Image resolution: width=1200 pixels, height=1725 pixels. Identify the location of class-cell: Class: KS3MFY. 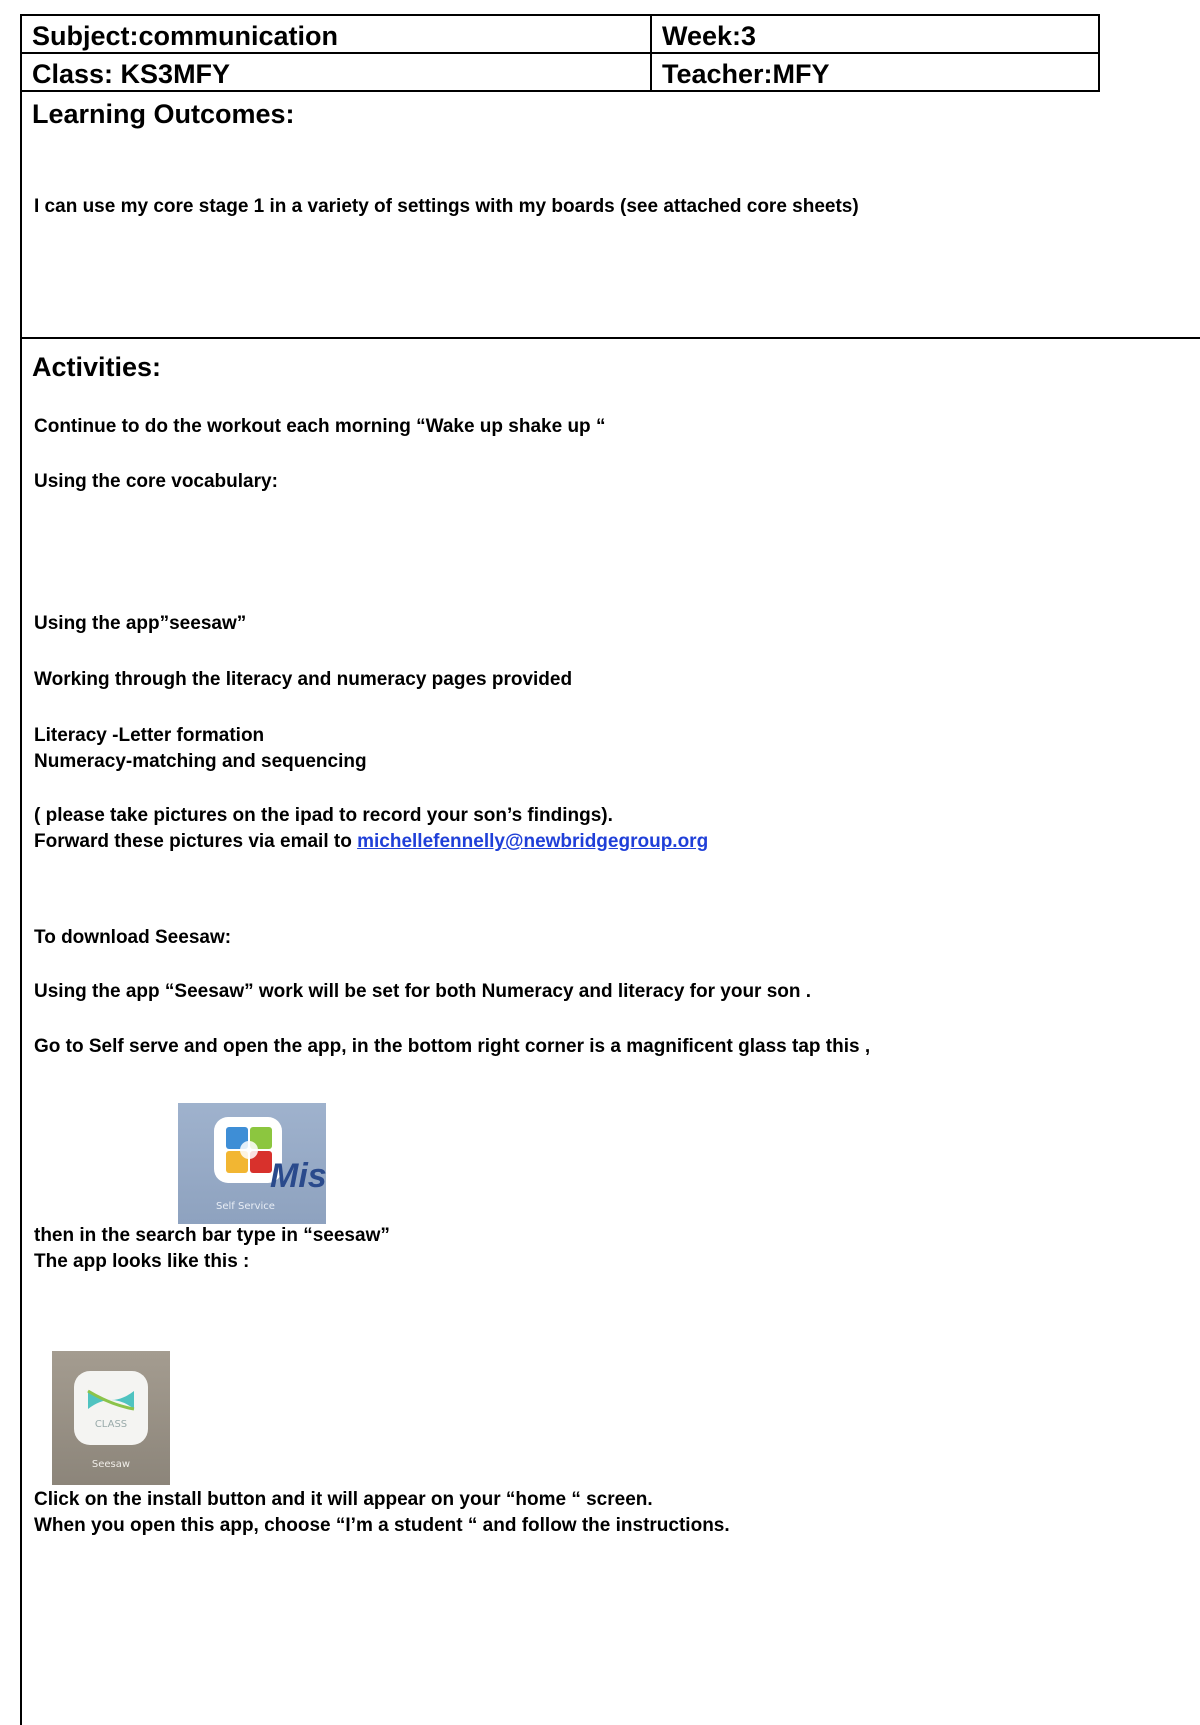
(131, 74).